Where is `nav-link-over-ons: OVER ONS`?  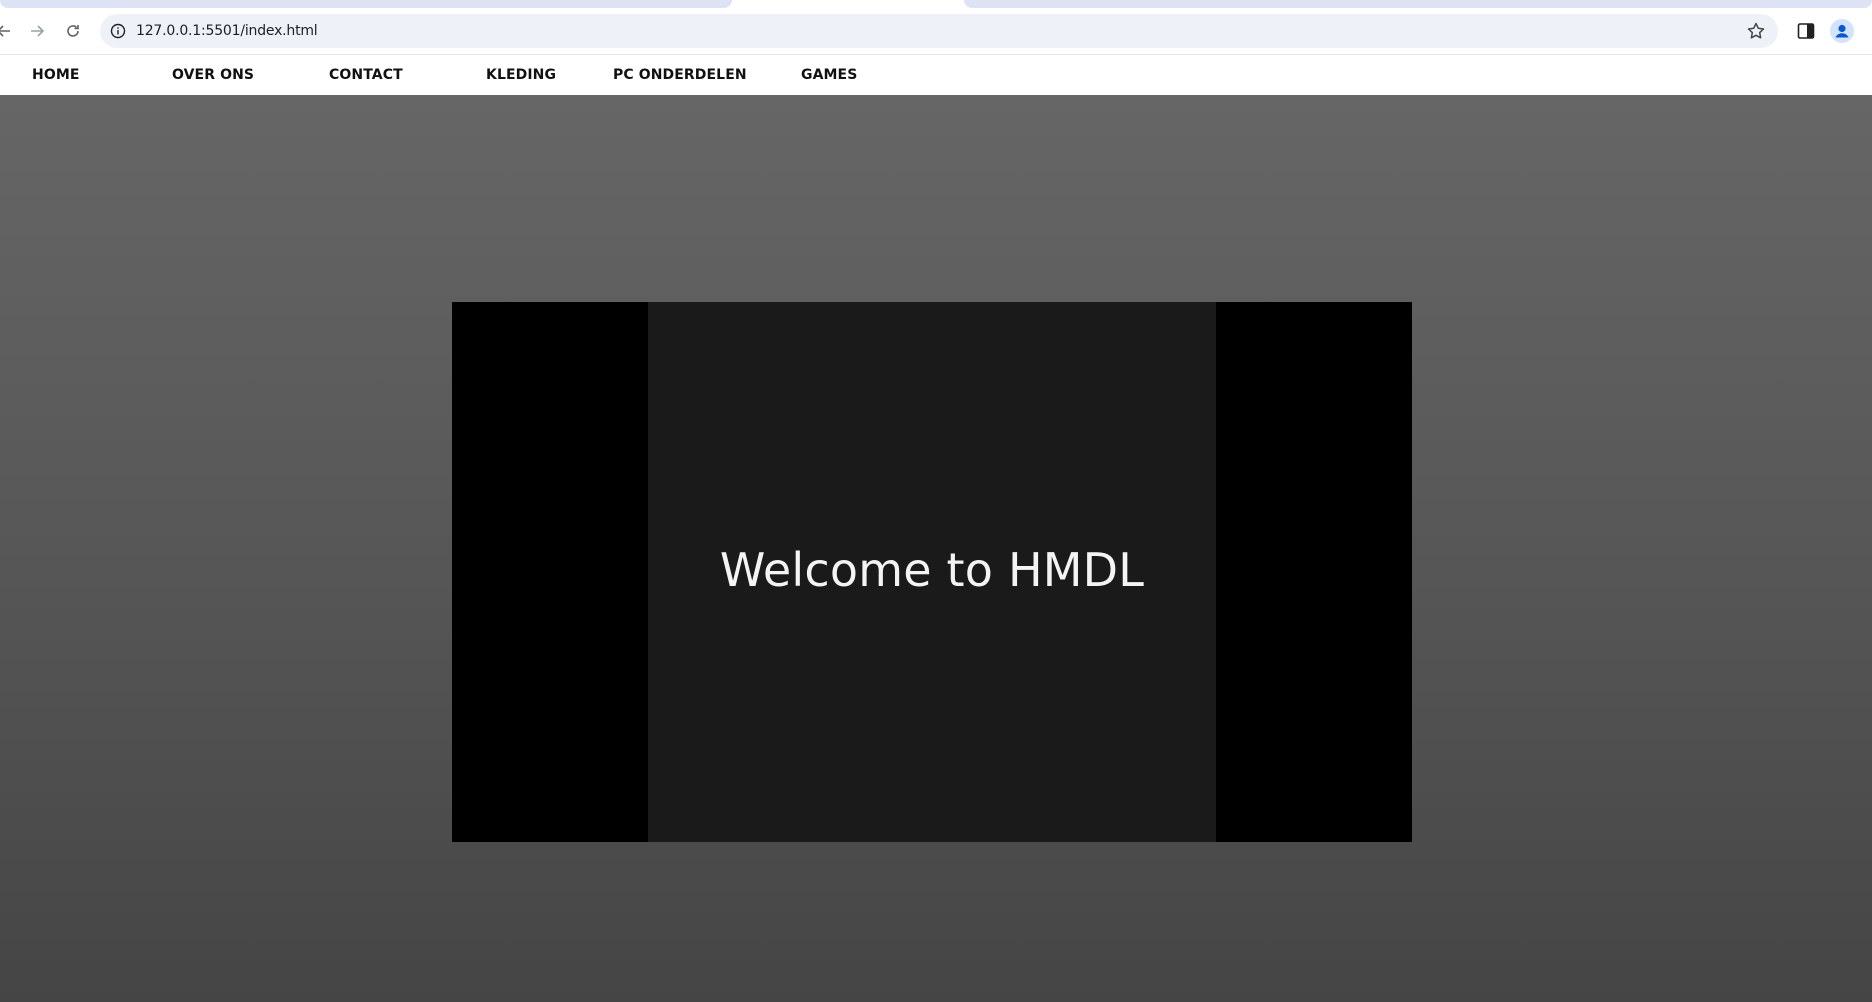
nav-link-over-ons: OVER ONS is located at coordinates (213, 75).